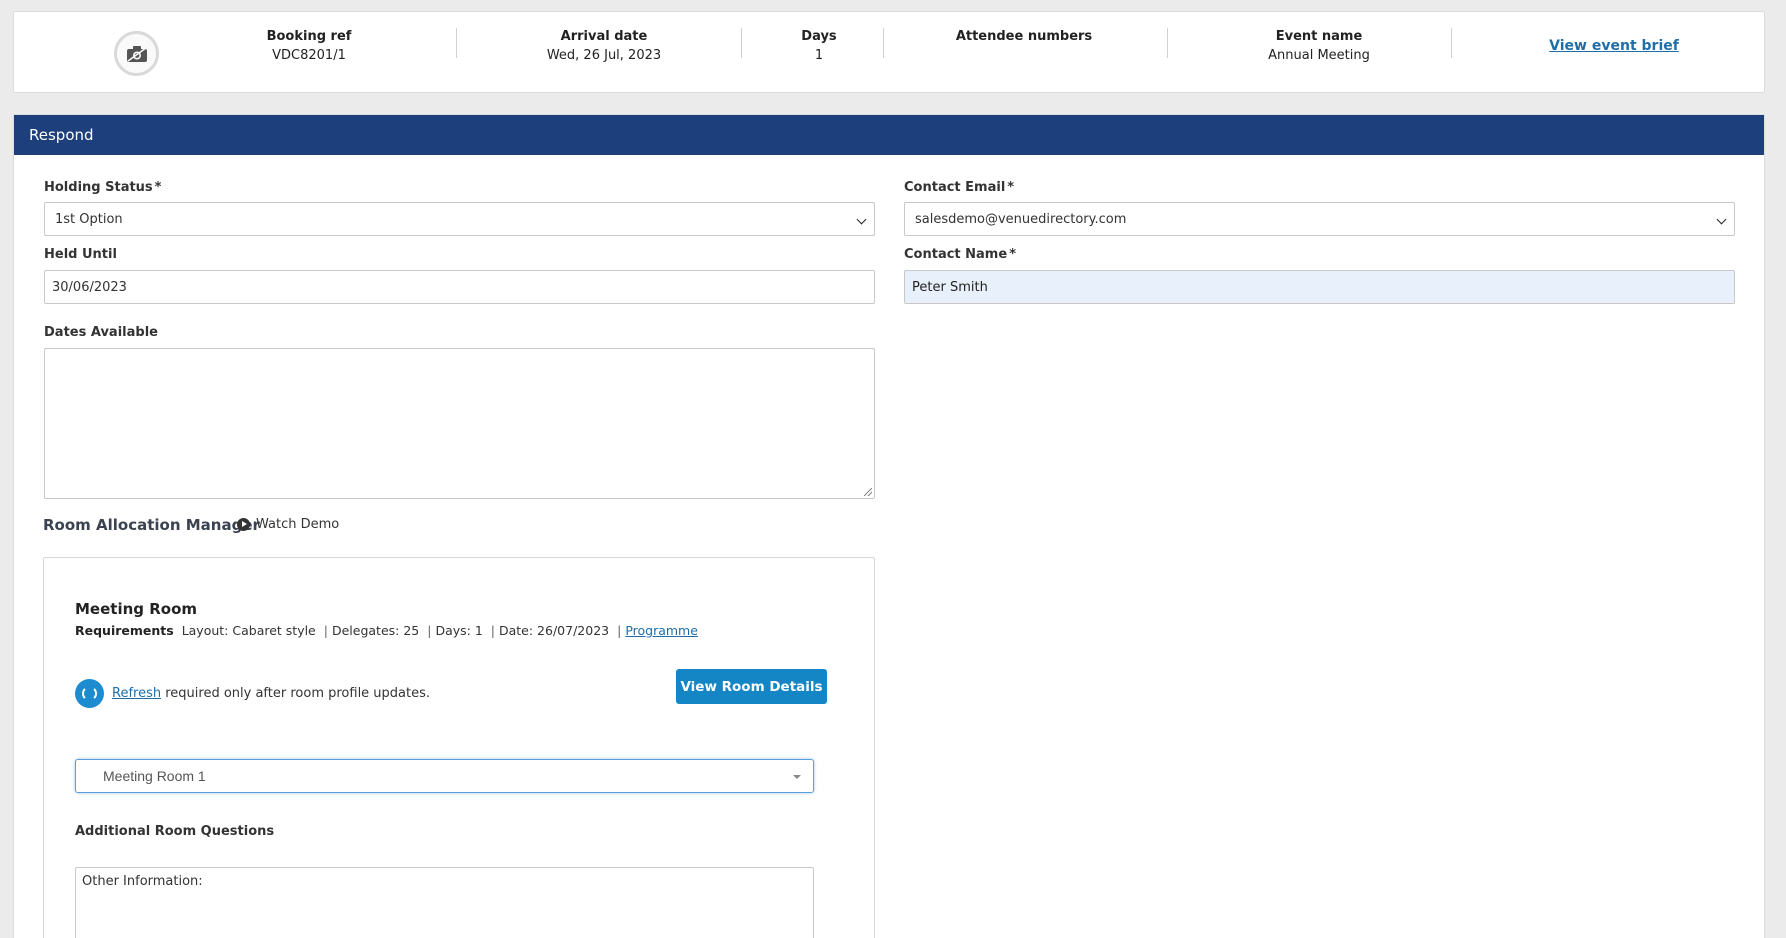  I want to click on room-select-value: Meeting Room 1, so click(154, 776).